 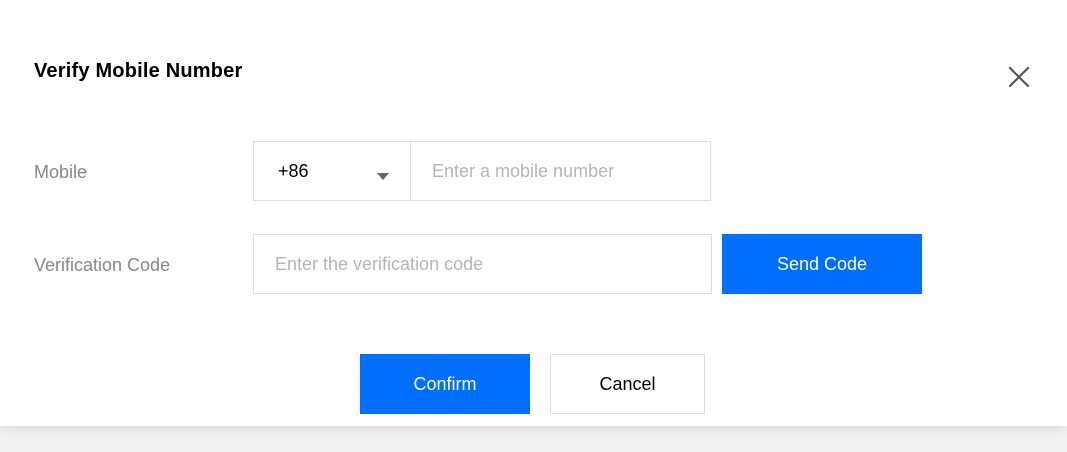 I want to click on dialog-title: Verify Mobile Number, so click(x=138, y=71).